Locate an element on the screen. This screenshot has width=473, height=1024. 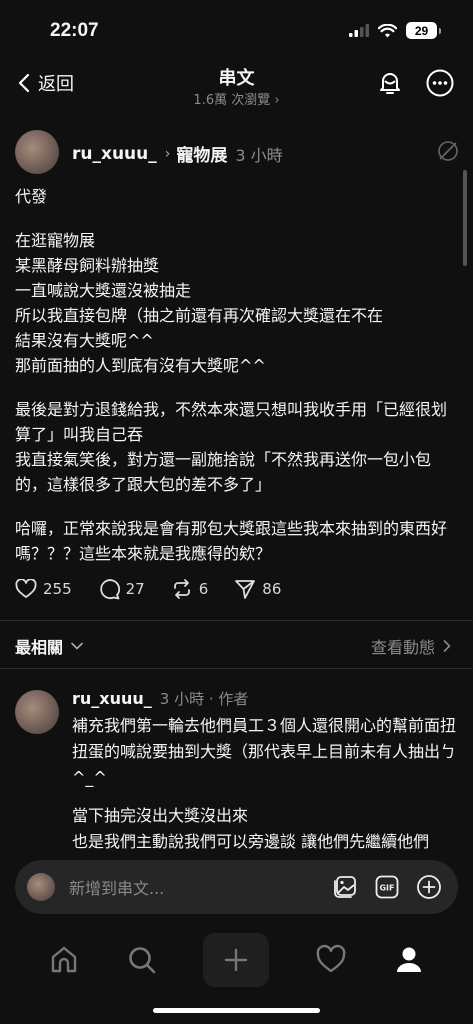
reply-header: ru_xuuu_ 3 小時 · 作者 is located at coordinates (160, 698).